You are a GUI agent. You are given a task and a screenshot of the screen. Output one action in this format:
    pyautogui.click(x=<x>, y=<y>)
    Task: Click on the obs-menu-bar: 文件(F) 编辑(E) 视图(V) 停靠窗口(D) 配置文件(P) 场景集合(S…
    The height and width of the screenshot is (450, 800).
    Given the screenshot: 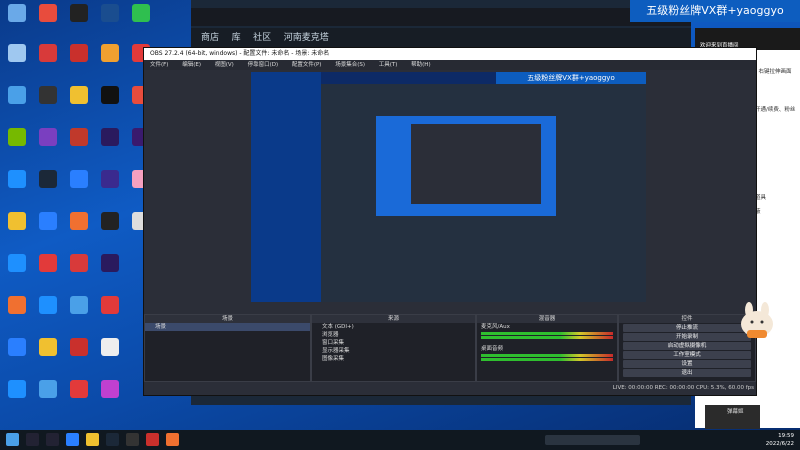 What is the action you would take?
    pyautogui.click(x=450, y=65)
    